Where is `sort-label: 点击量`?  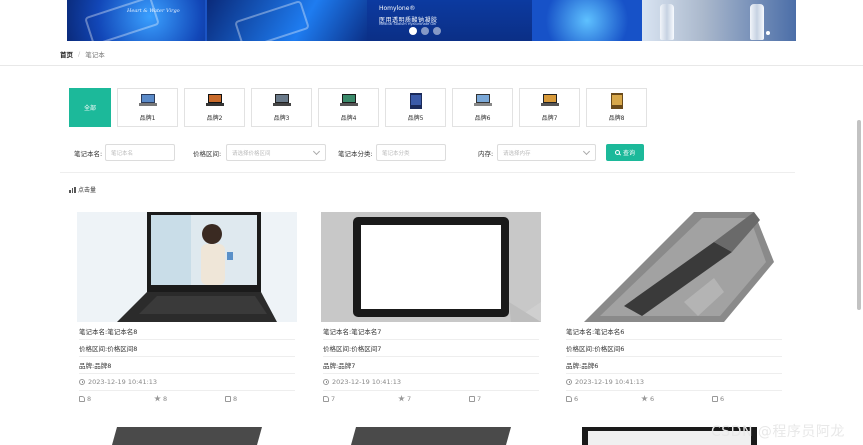 sort-label: 点击量 is located at coordinates (87, 190).